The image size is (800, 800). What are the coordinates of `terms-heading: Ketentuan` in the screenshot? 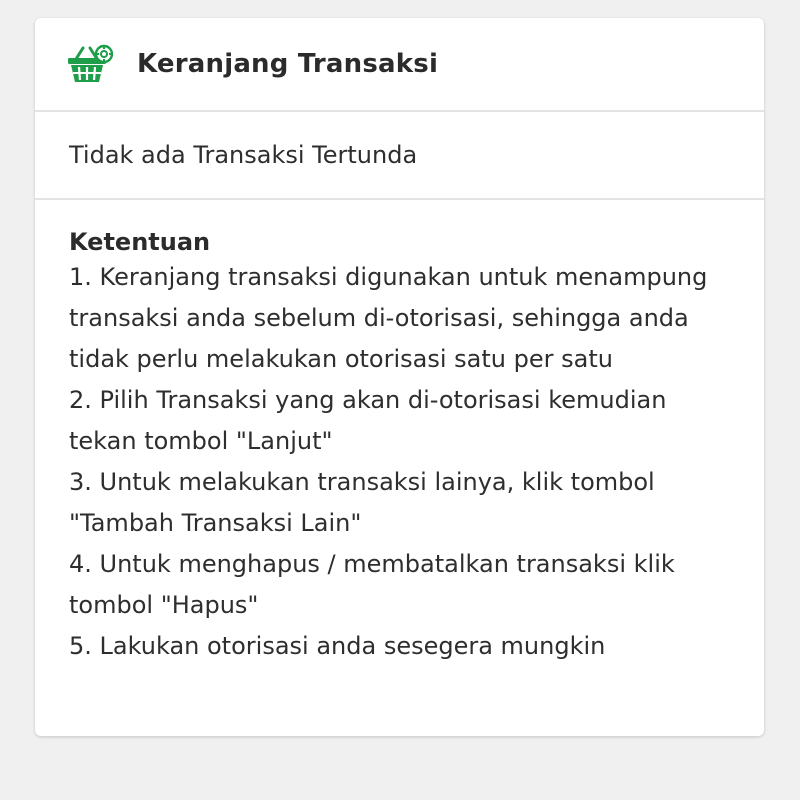 It's located at (140, 242).